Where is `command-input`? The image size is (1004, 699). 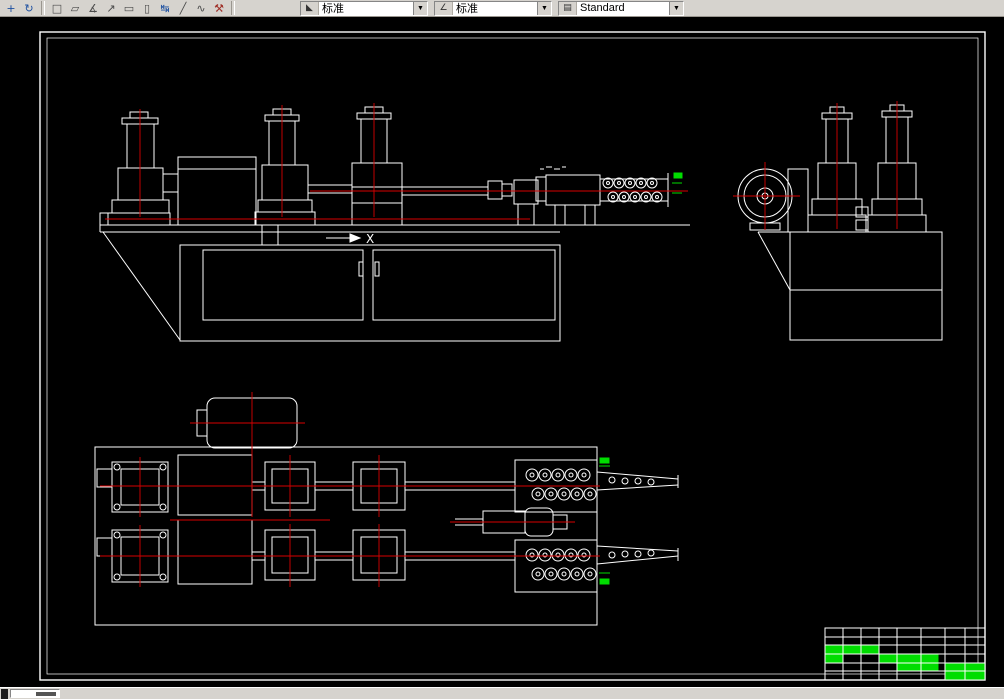 command-input is located at coordinates (35, 693).